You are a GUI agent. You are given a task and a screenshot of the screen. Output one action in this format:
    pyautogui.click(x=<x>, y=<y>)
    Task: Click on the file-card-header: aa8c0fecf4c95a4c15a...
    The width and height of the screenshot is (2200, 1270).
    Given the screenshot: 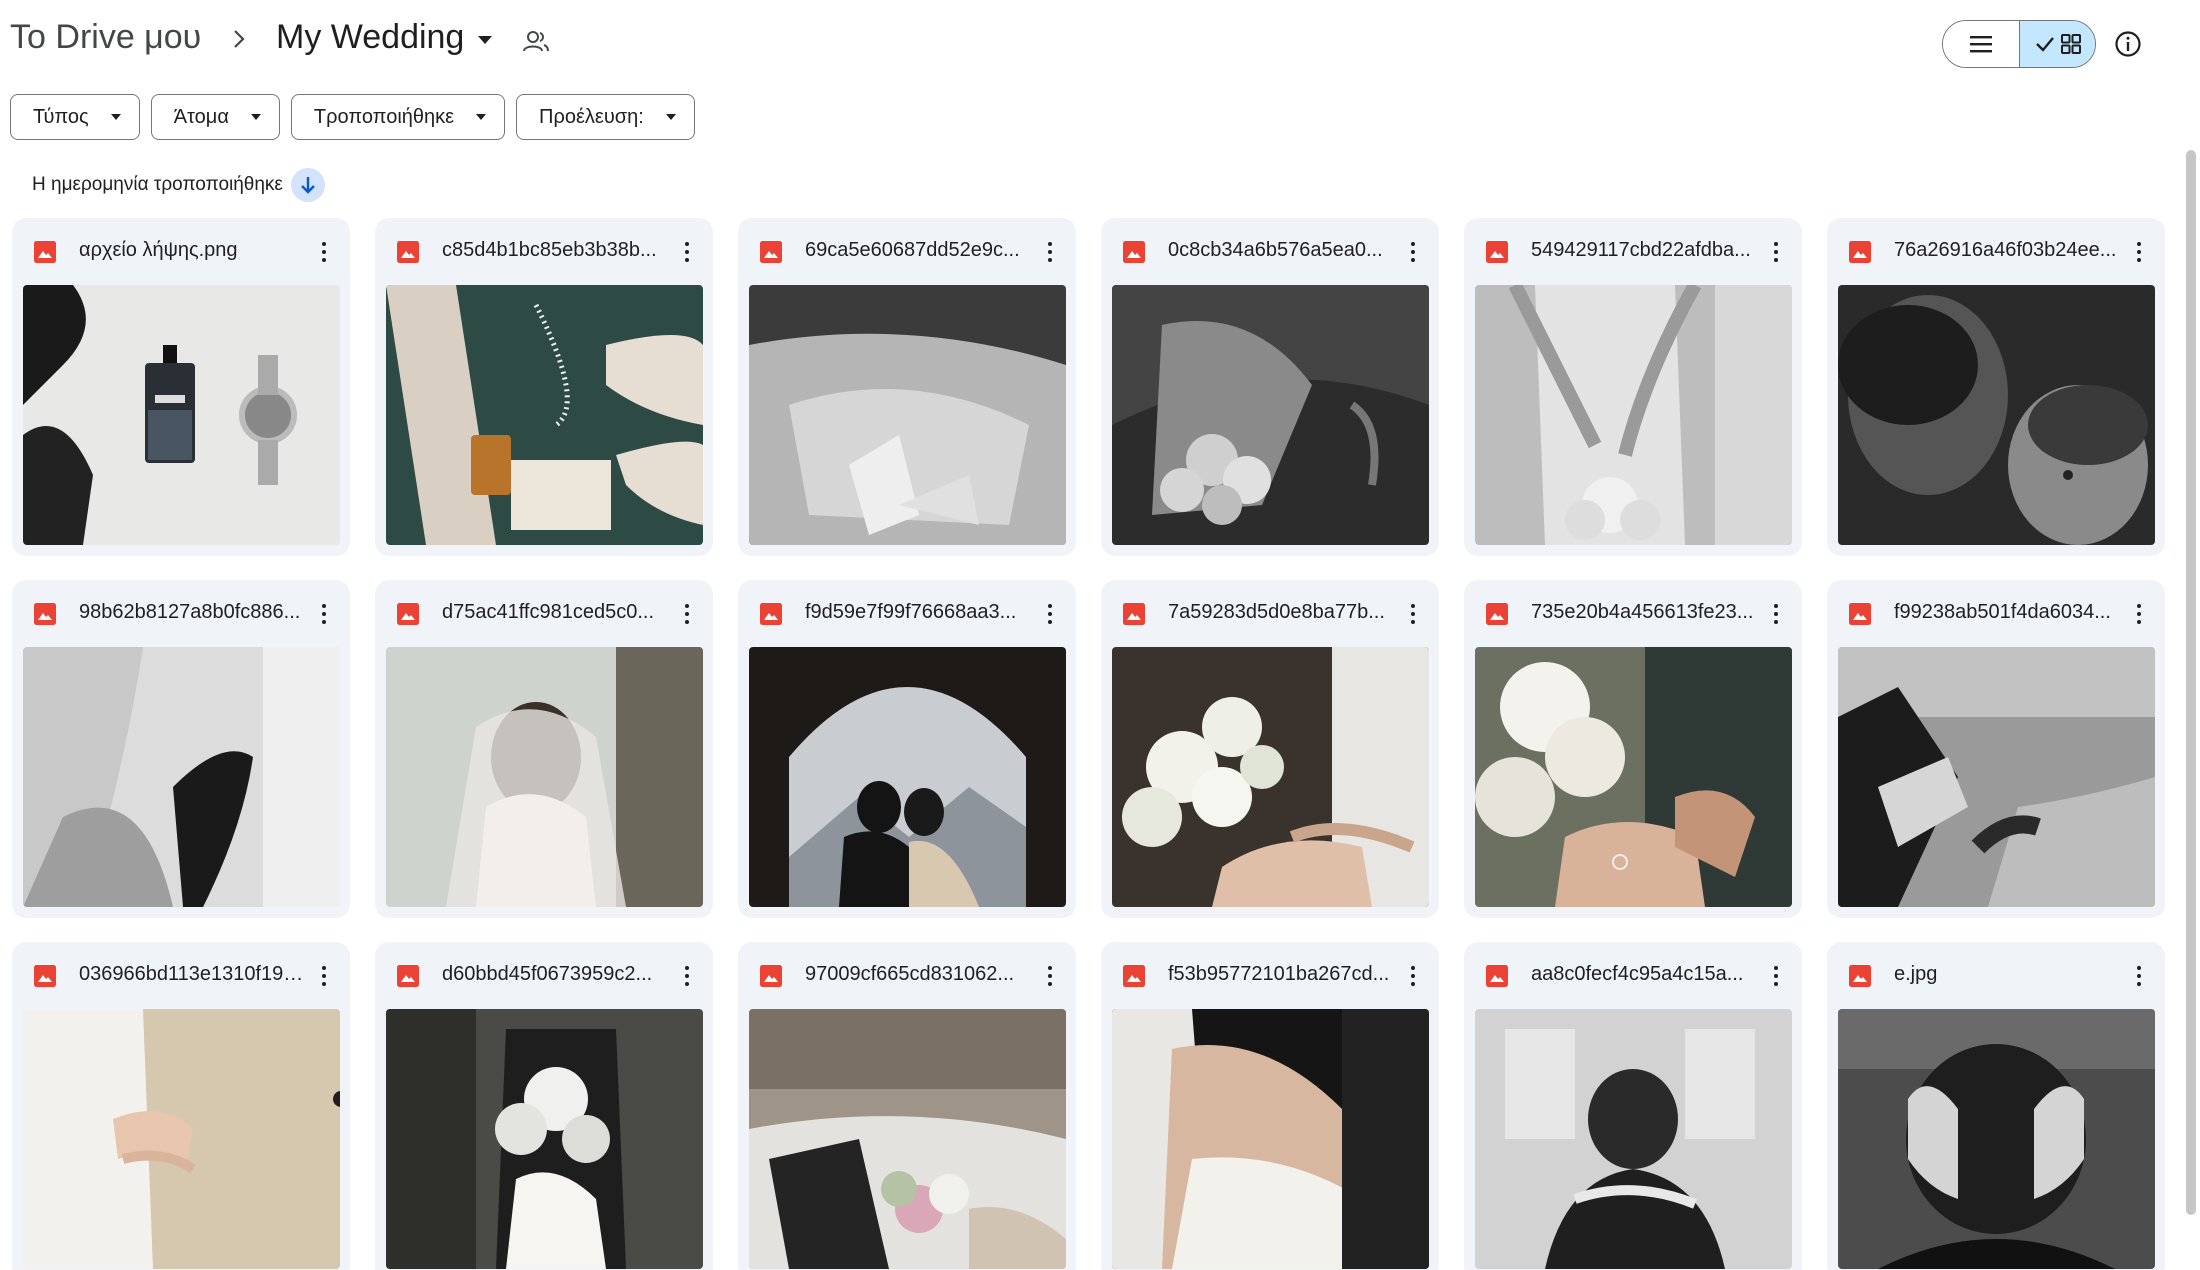 What is the action you would take?
    pyautogui.click(x=1633, y=975)
    